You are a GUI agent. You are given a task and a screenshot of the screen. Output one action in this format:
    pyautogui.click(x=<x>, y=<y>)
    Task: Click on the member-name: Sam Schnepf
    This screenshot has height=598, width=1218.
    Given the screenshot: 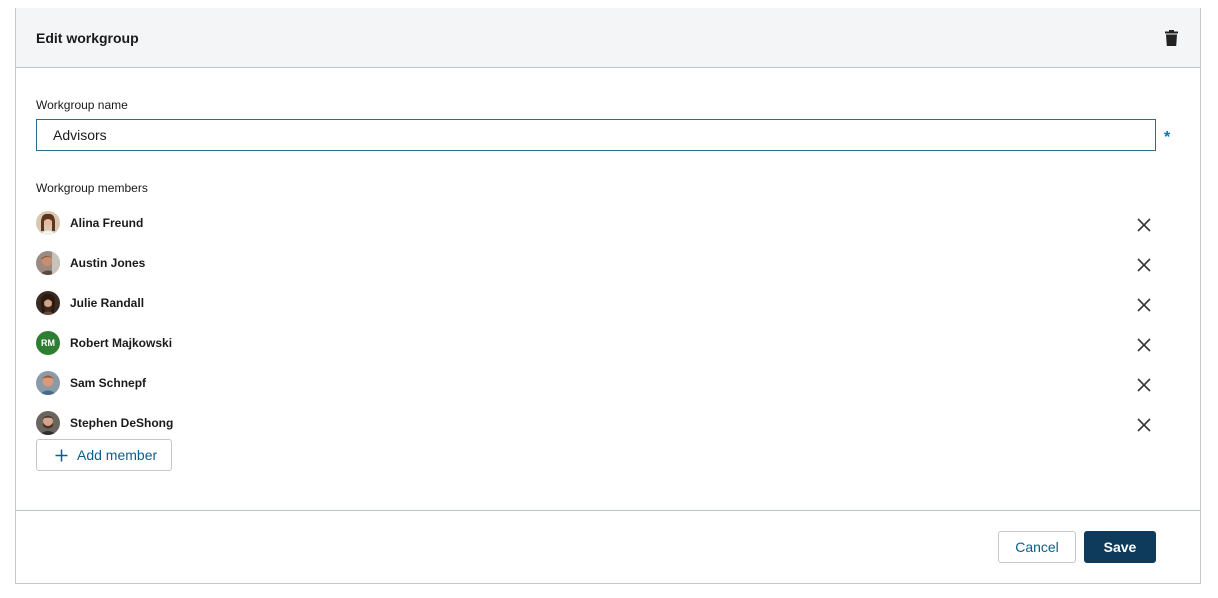 What is the action you would take?
    pyautogui.click(x=108, y=383)
    